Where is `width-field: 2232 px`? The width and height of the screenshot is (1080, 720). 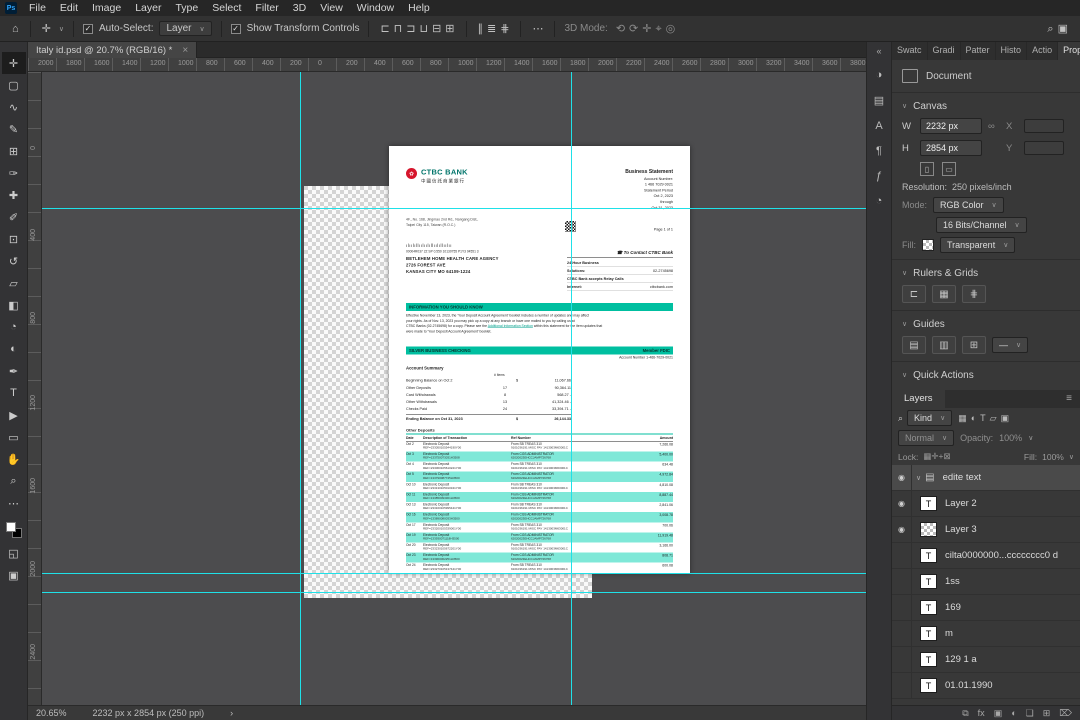
width-field: 2232 px is located at coordinates (951, 126).